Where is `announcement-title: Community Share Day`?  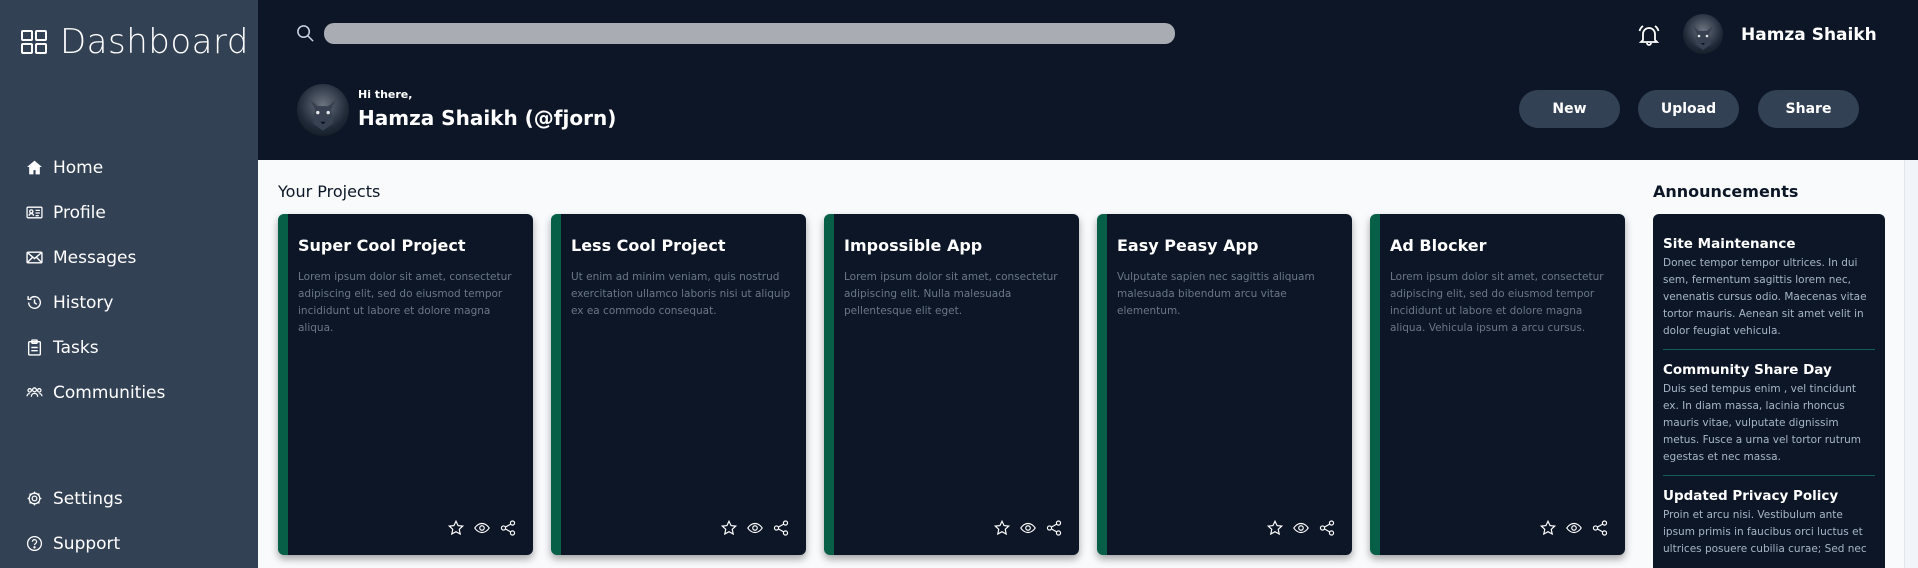
announcement-title: Community Share Day is located at coordinates (1747, 370).